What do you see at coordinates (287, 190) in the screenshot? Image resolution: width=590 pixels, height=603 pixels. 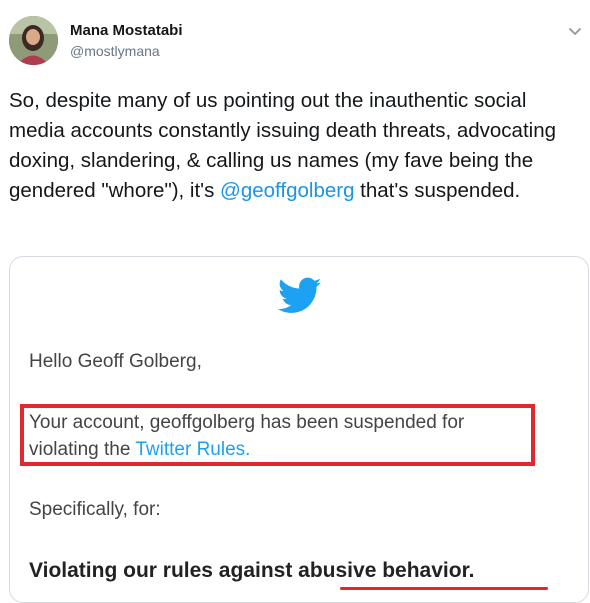 I see `mention-link: @geoffgolberg` at bounding box center [287, 190].